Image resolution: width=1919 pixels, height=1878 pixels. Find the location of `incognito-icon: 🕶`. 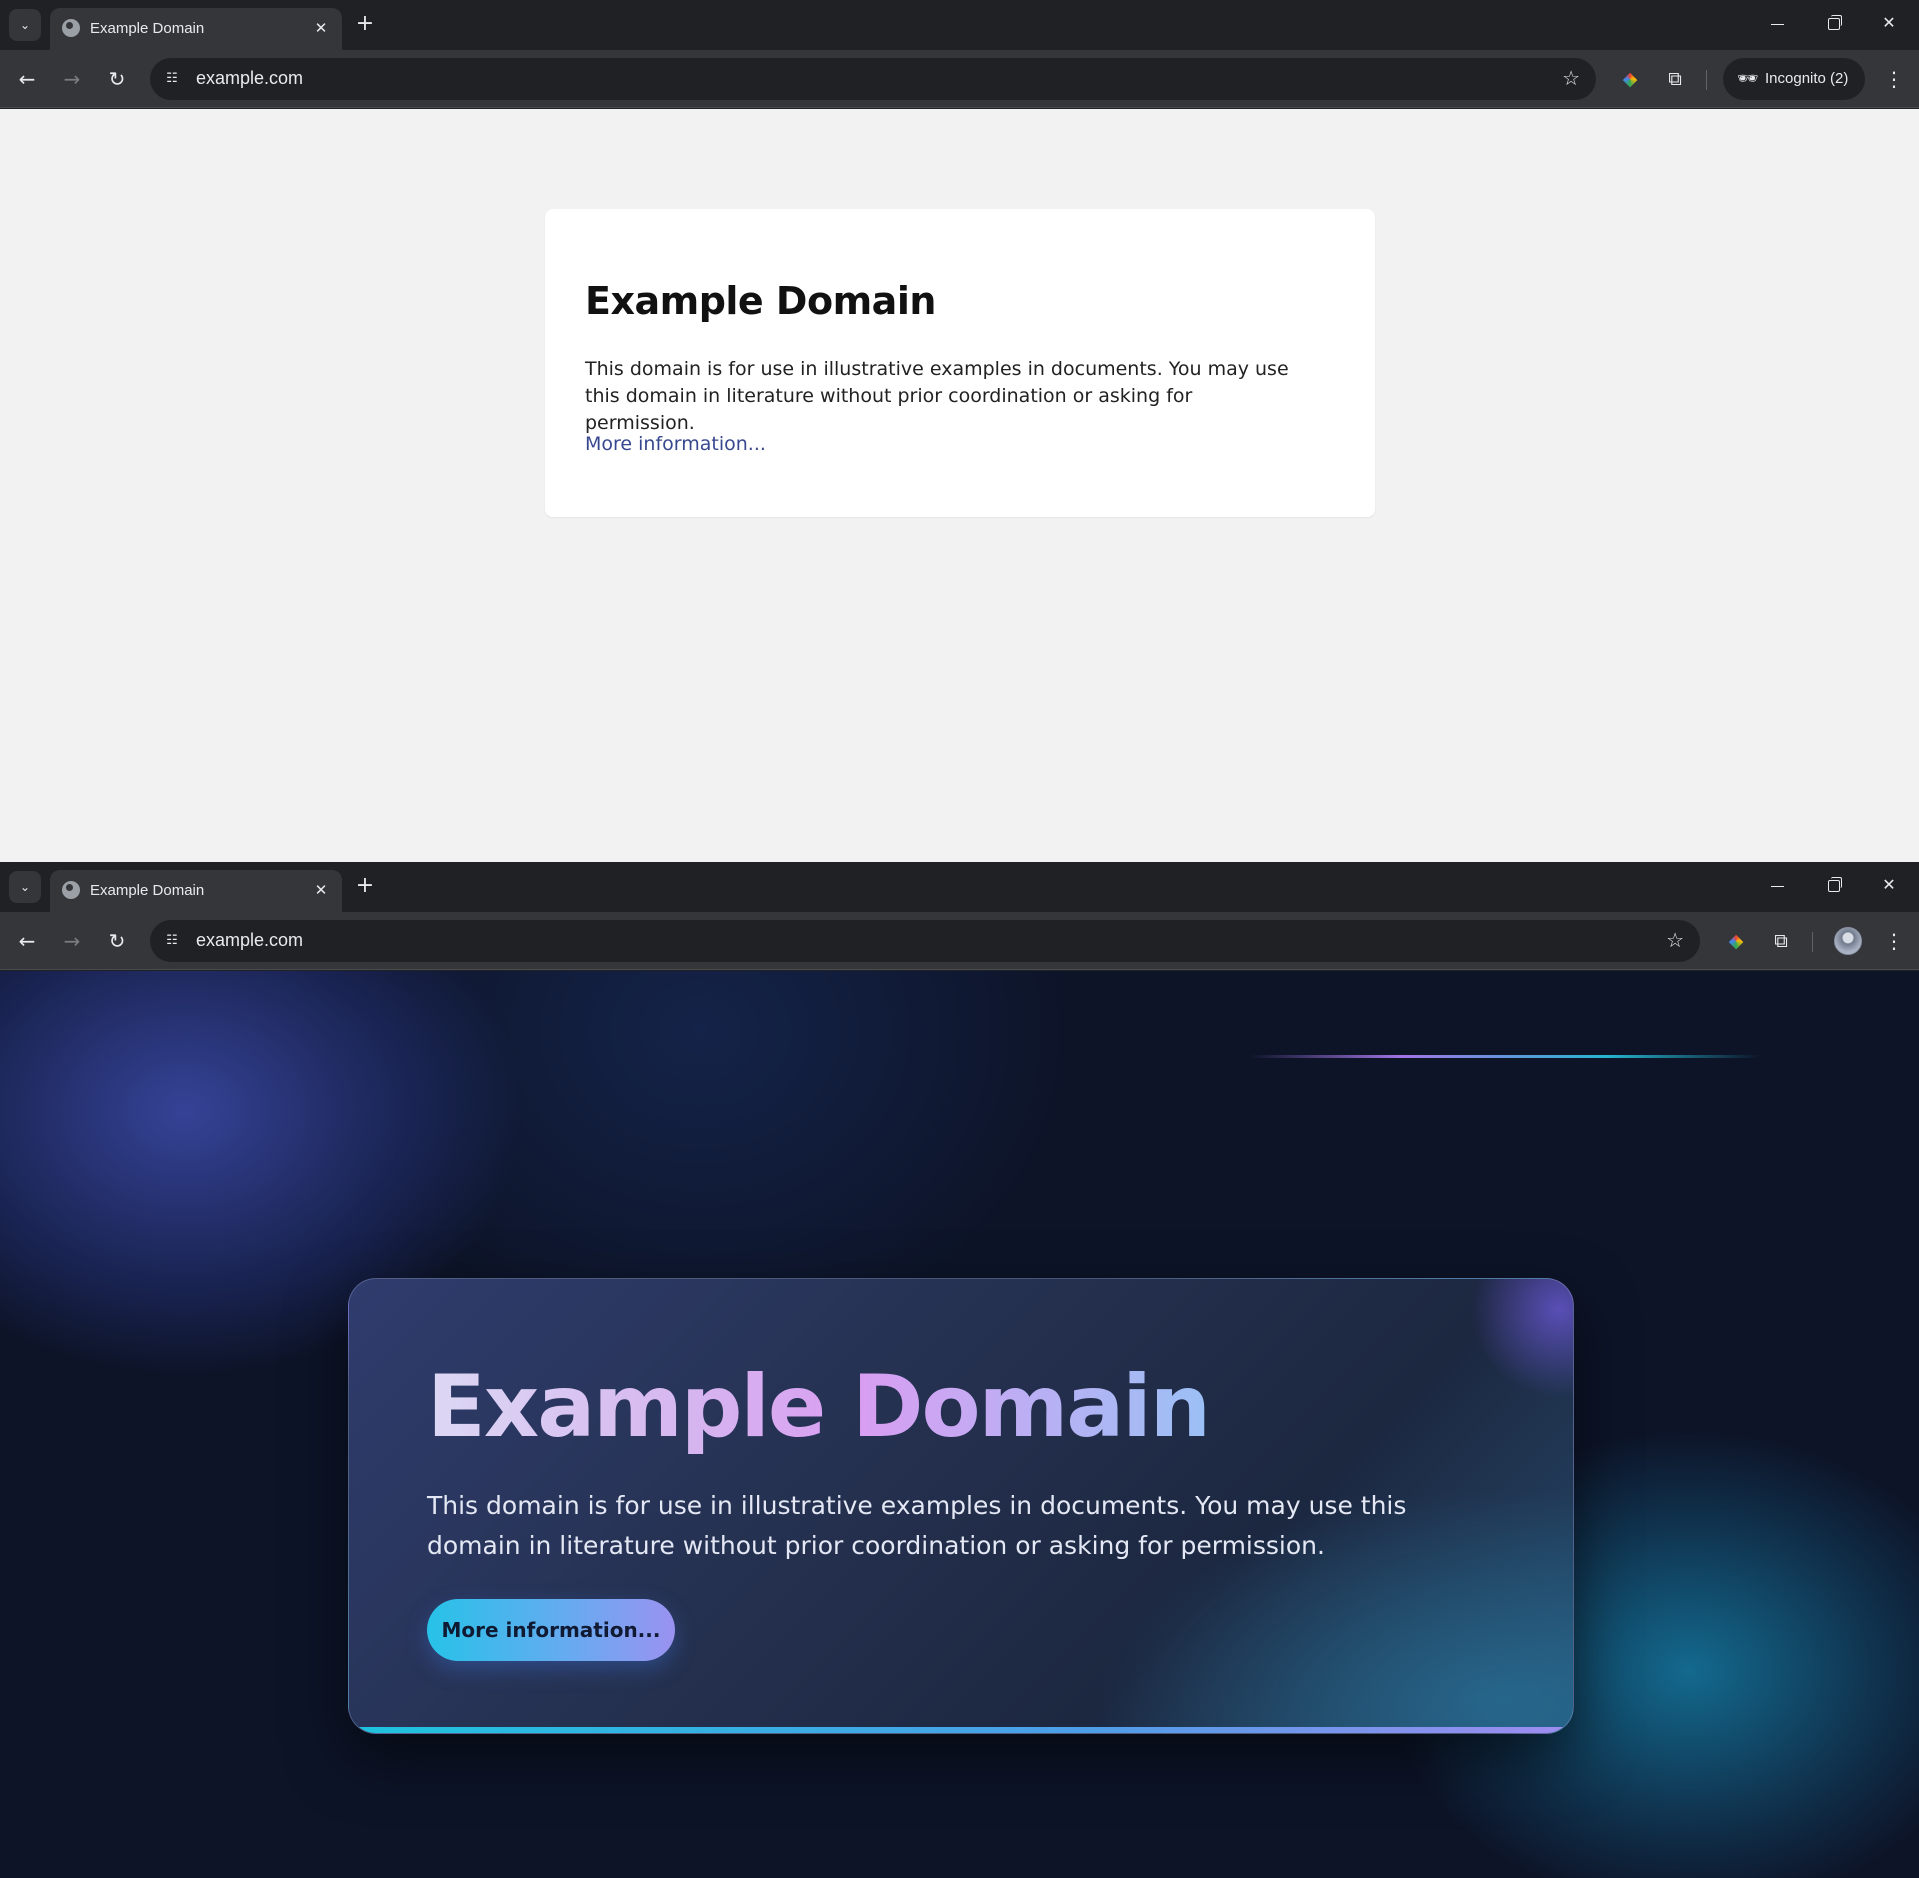

incognito-icon: 🕶 is located at coordinates (1748, 78).